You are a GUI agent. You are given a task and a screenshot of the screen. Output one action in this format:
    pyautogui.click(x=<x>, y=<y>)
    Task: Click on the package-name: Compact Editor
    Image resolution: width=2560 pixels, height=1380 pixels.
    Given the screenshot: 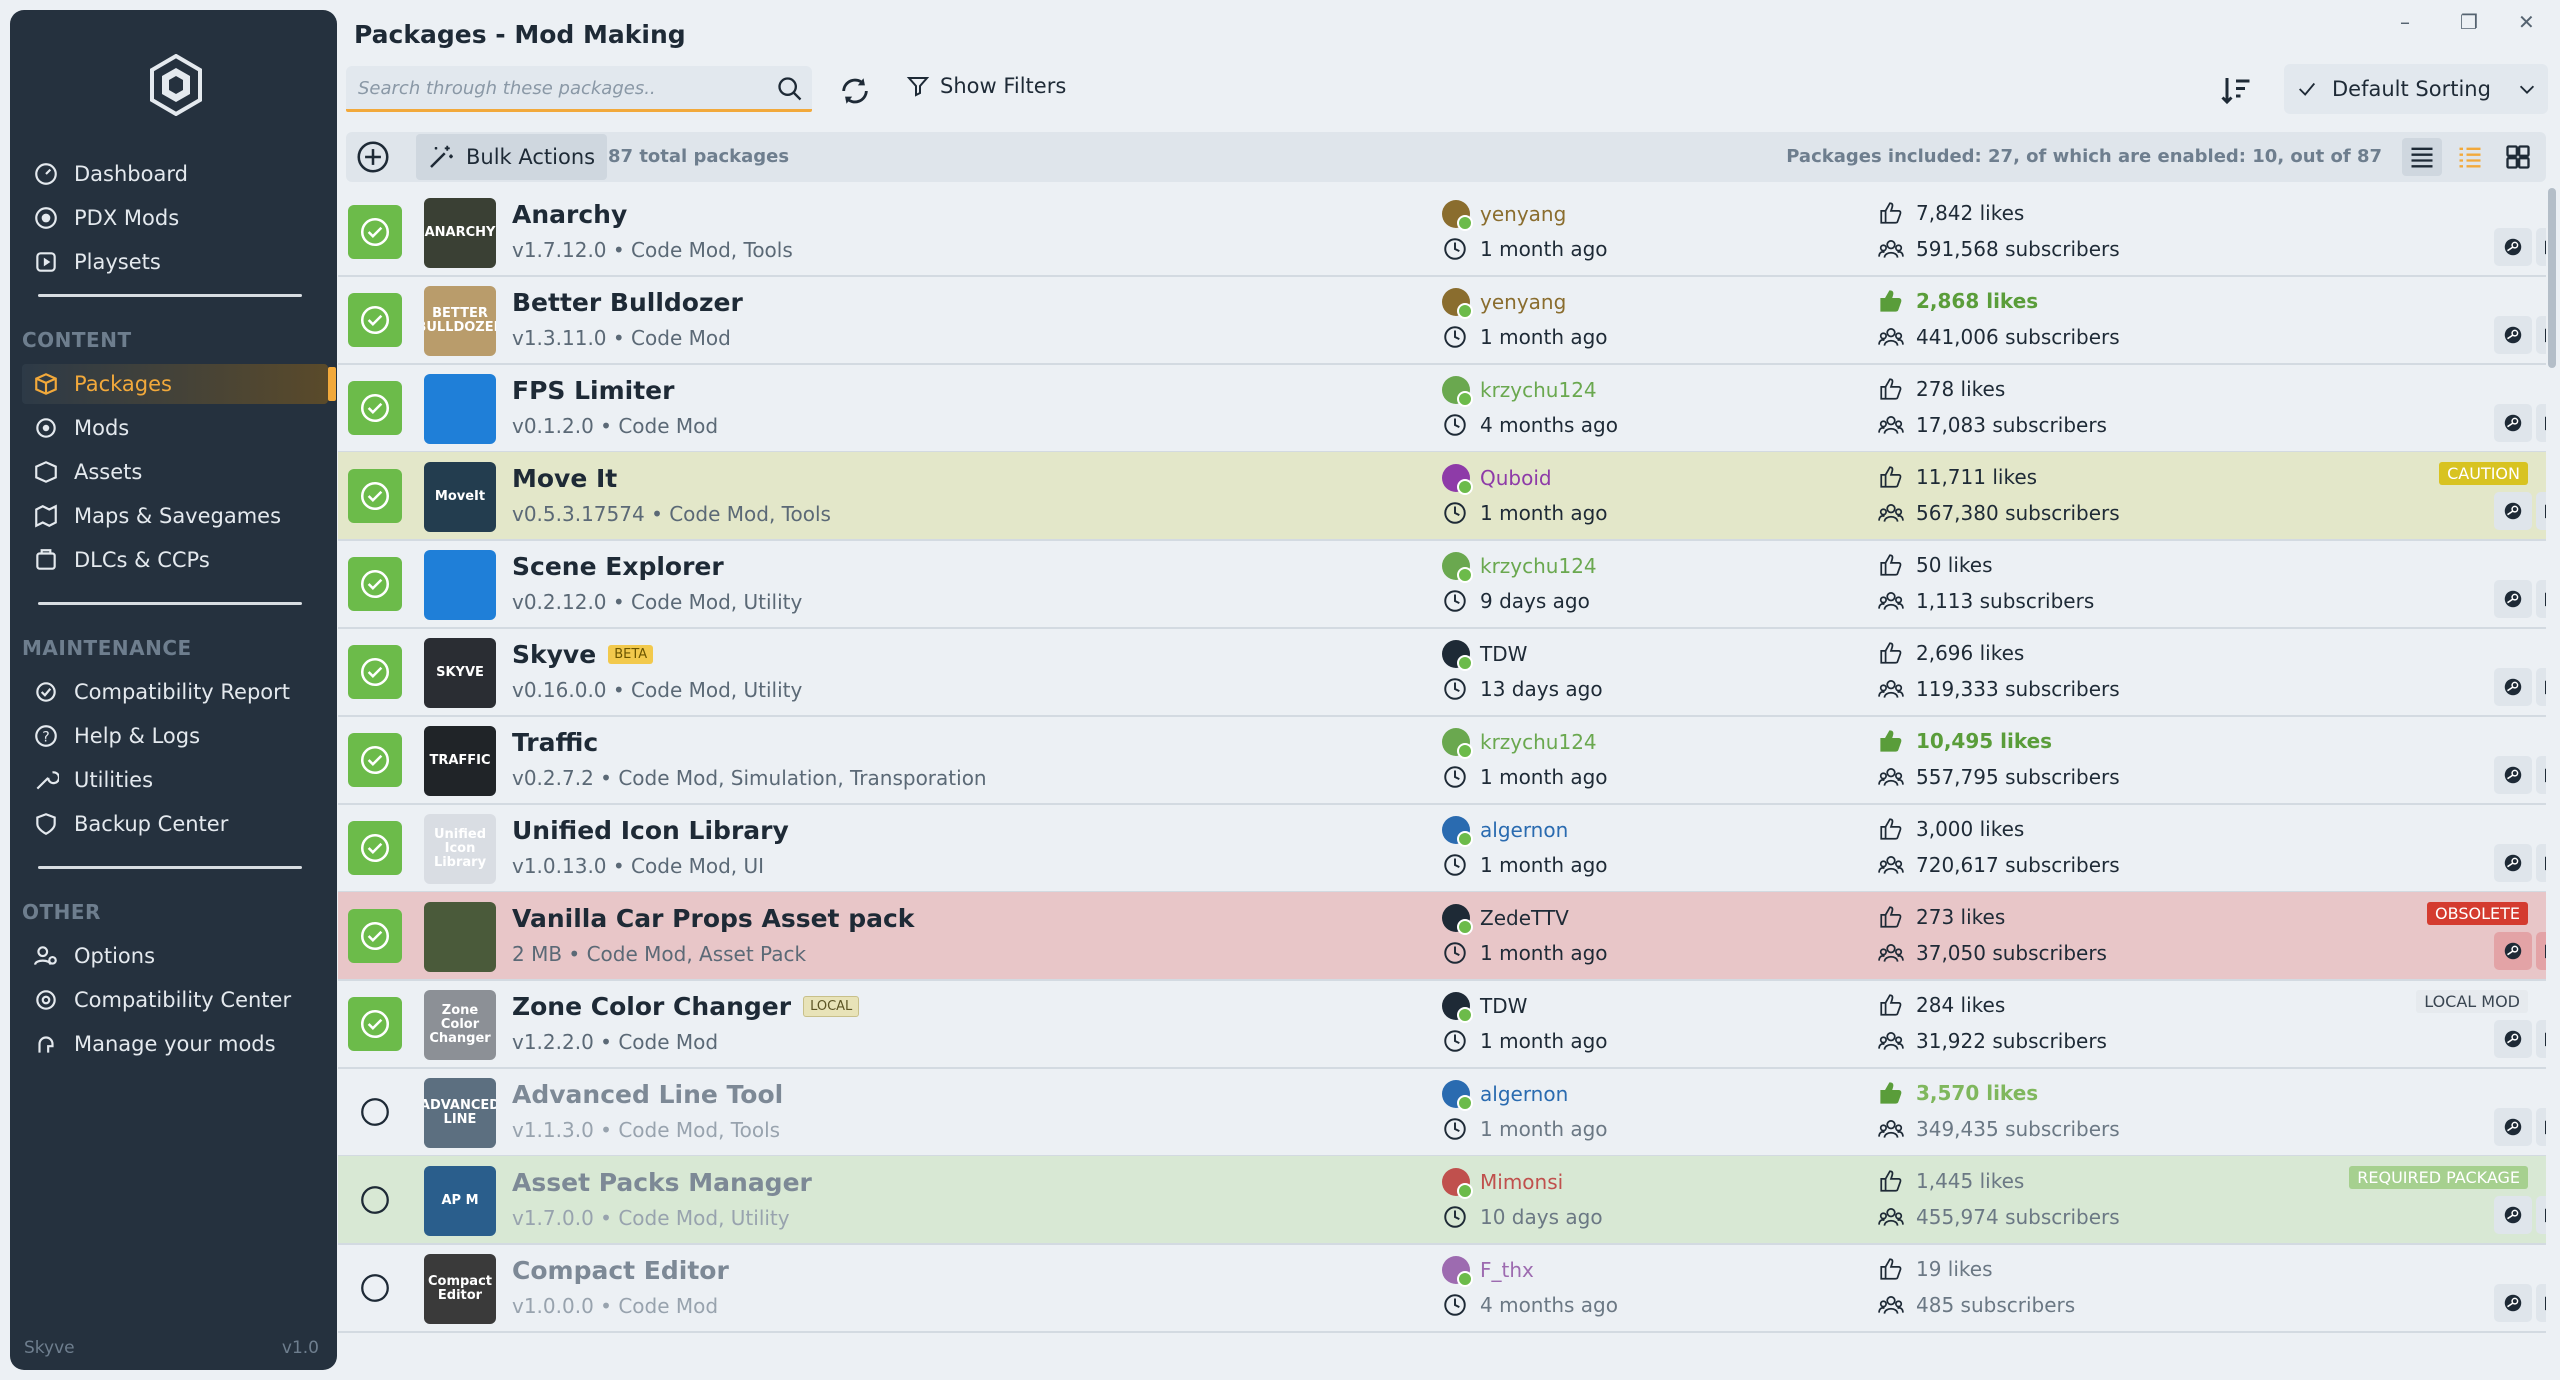 What is the action you would take?
    pyautogui.click(x=620, y=1270)
    